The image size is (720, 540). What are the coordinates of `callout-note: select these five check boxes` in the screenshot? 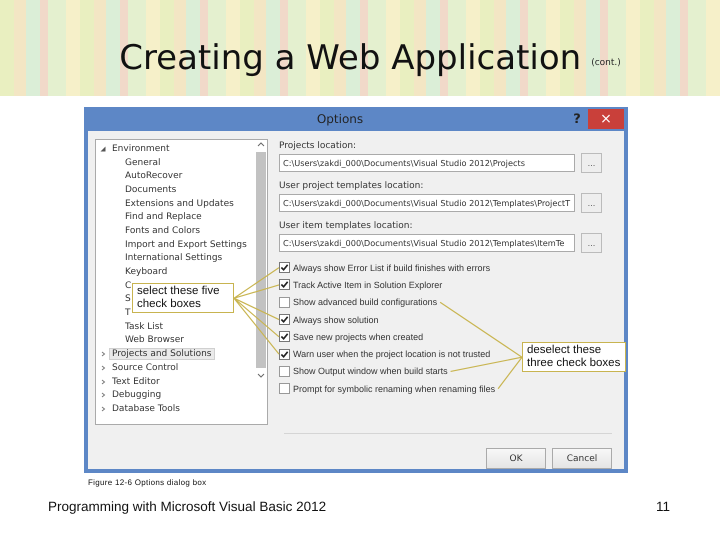 It's located at (183, 298).